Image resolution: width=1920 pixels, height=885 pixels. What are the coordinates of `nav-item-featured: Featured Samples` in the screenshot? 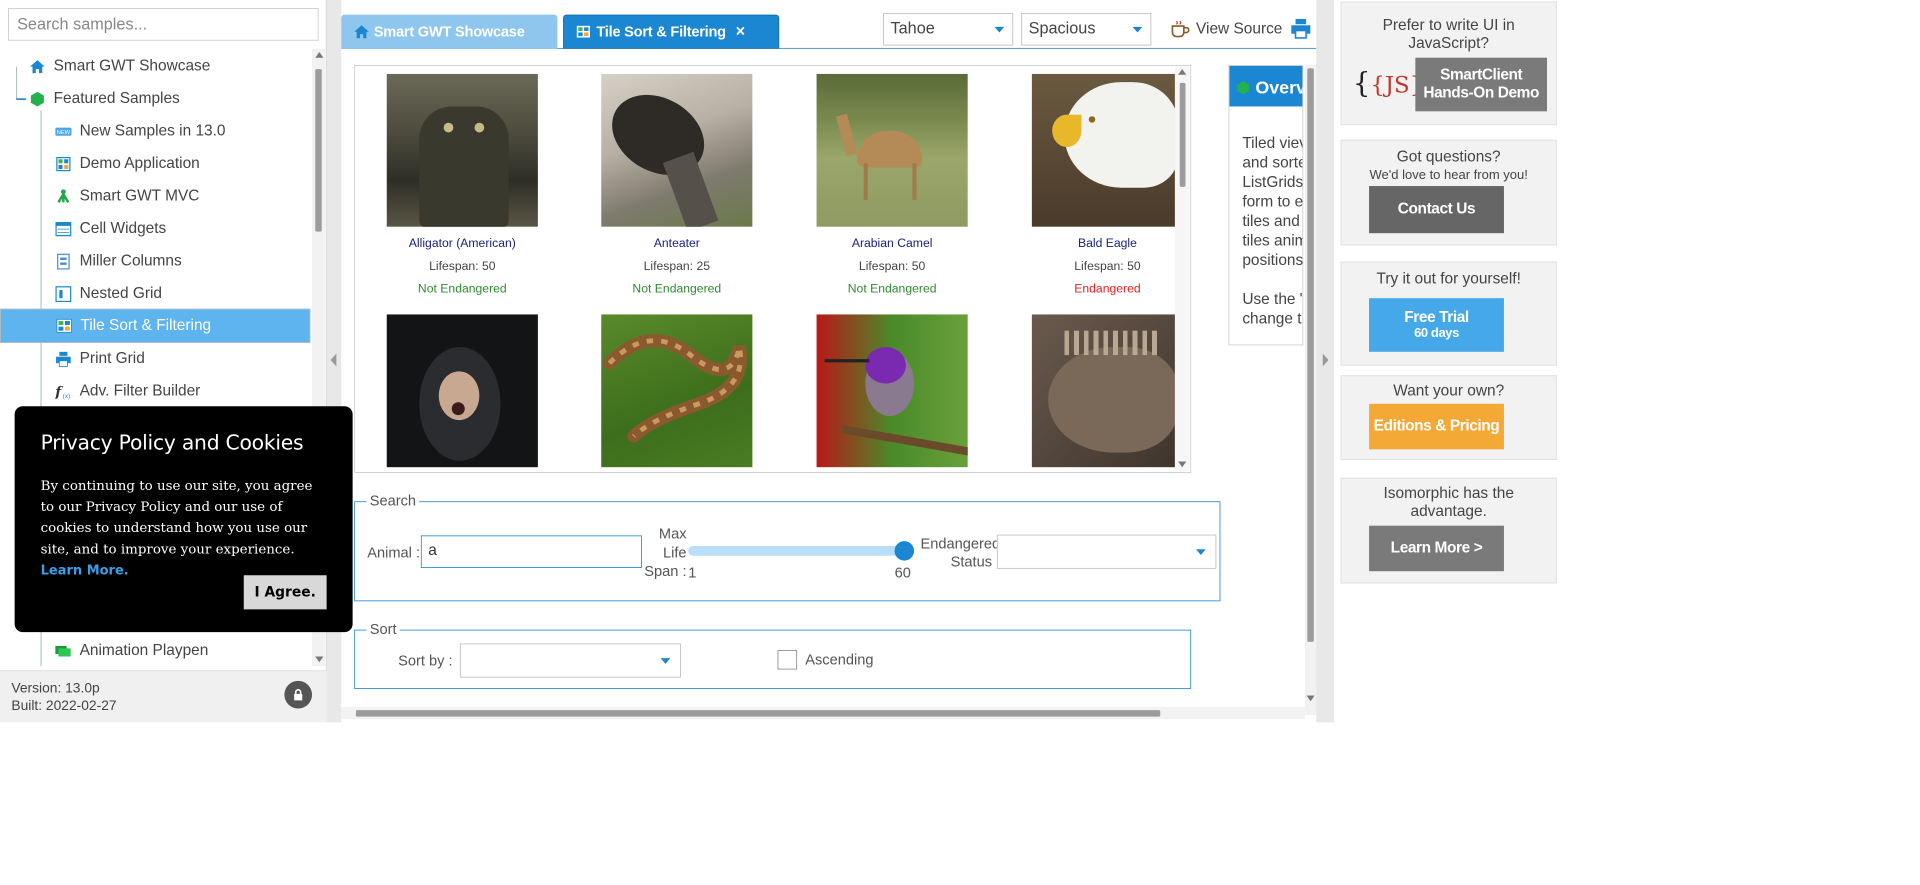 It's located at (155, 99).